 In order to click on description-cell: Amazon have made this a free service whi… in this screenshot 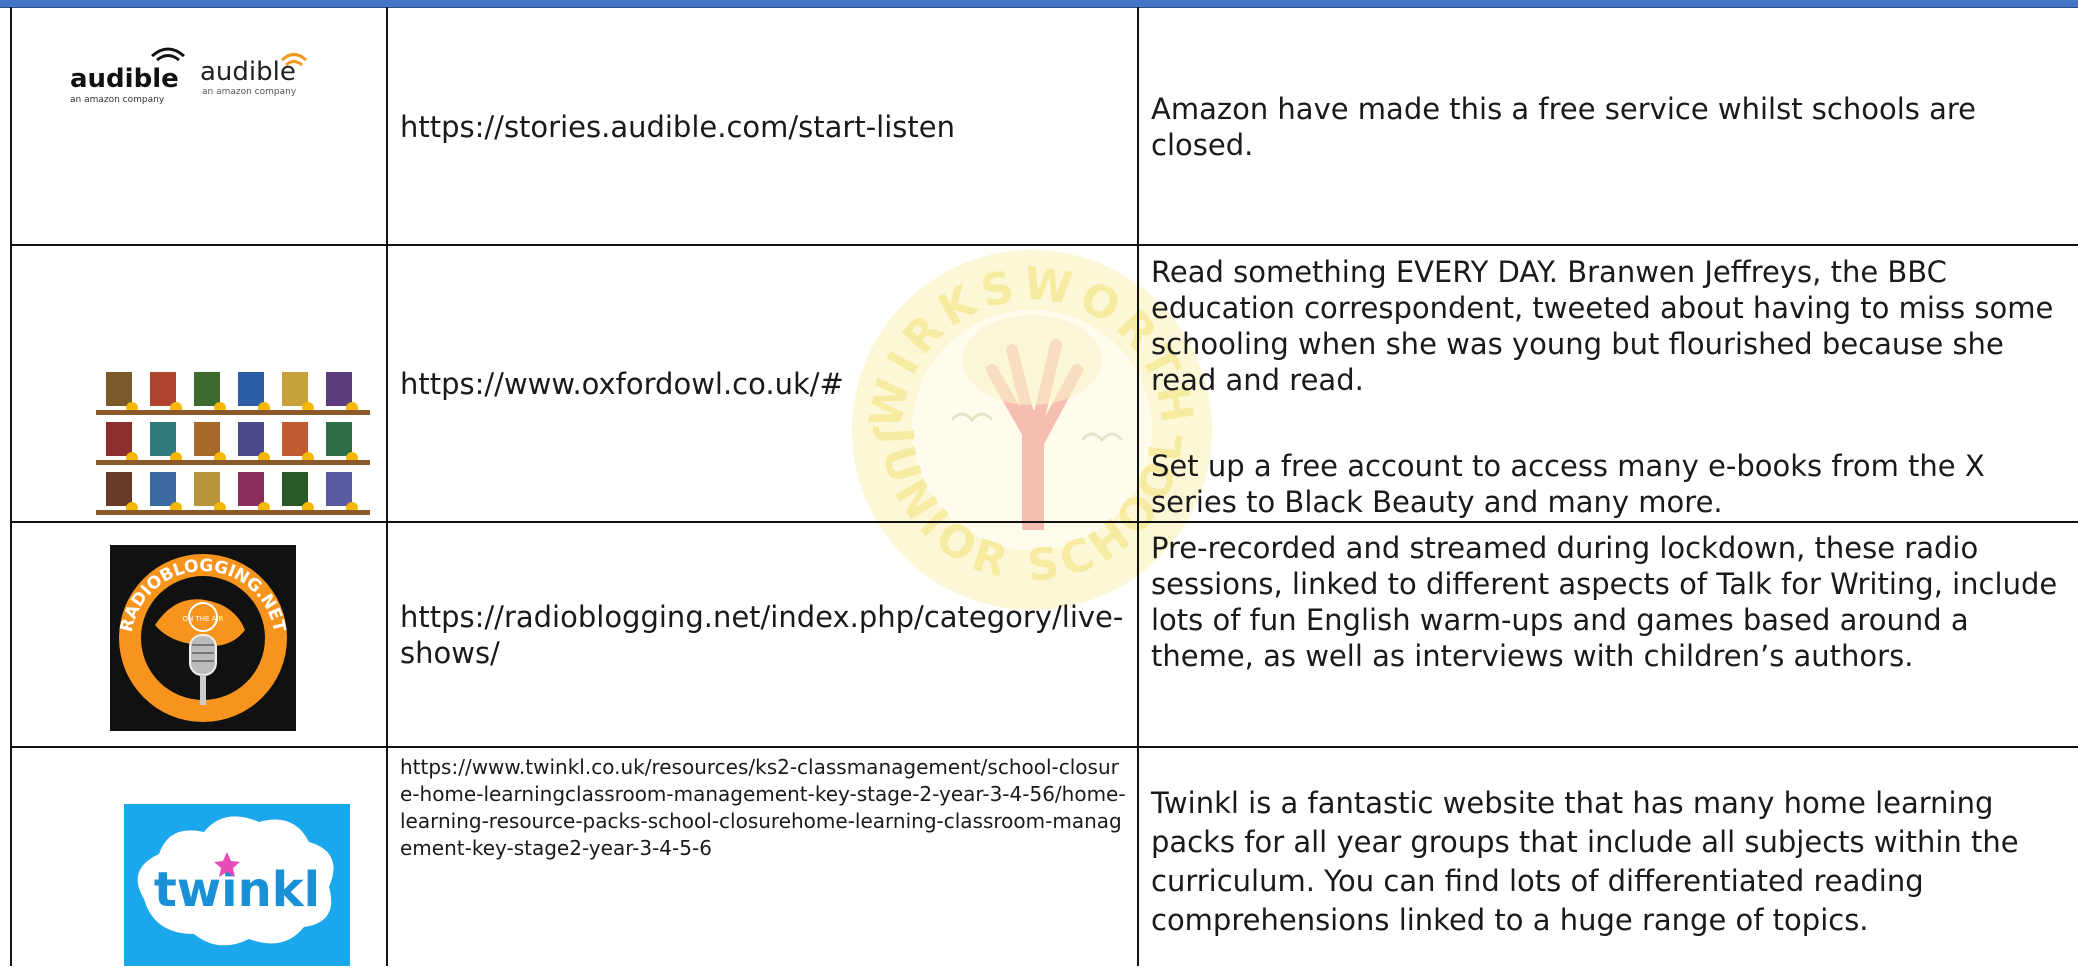, I will do `click(1608, 126)`.